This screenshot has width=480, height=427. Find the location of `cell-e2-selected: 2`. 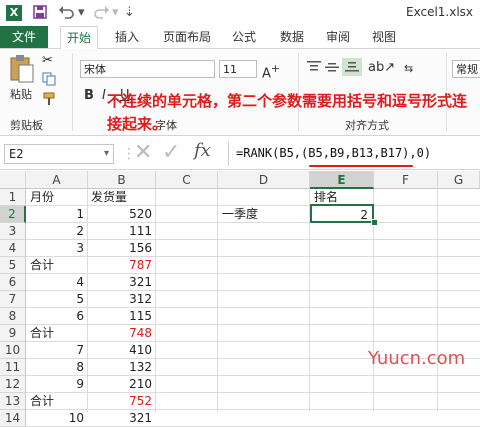

cell-e2-selected: 2 is located at coordinates (342, 213).